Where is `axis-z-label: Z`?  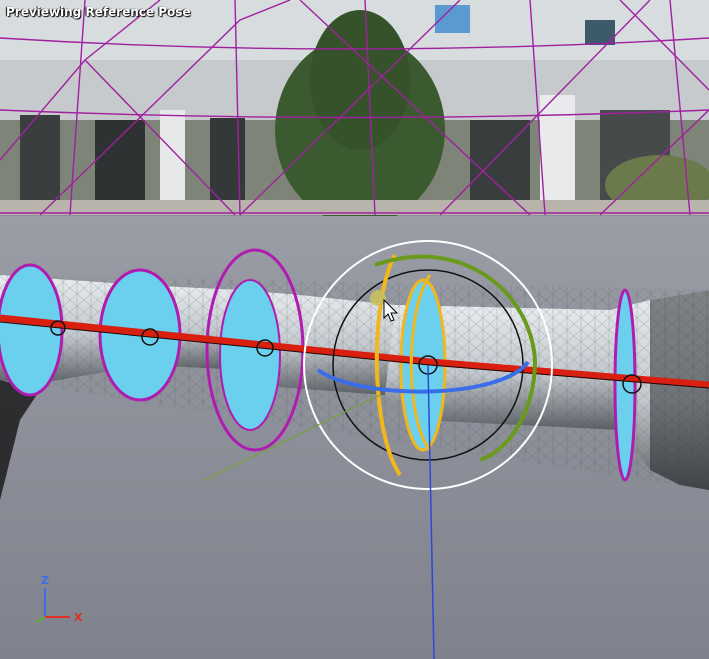 axis-z-label: Z is located at coordinates (45, 580).